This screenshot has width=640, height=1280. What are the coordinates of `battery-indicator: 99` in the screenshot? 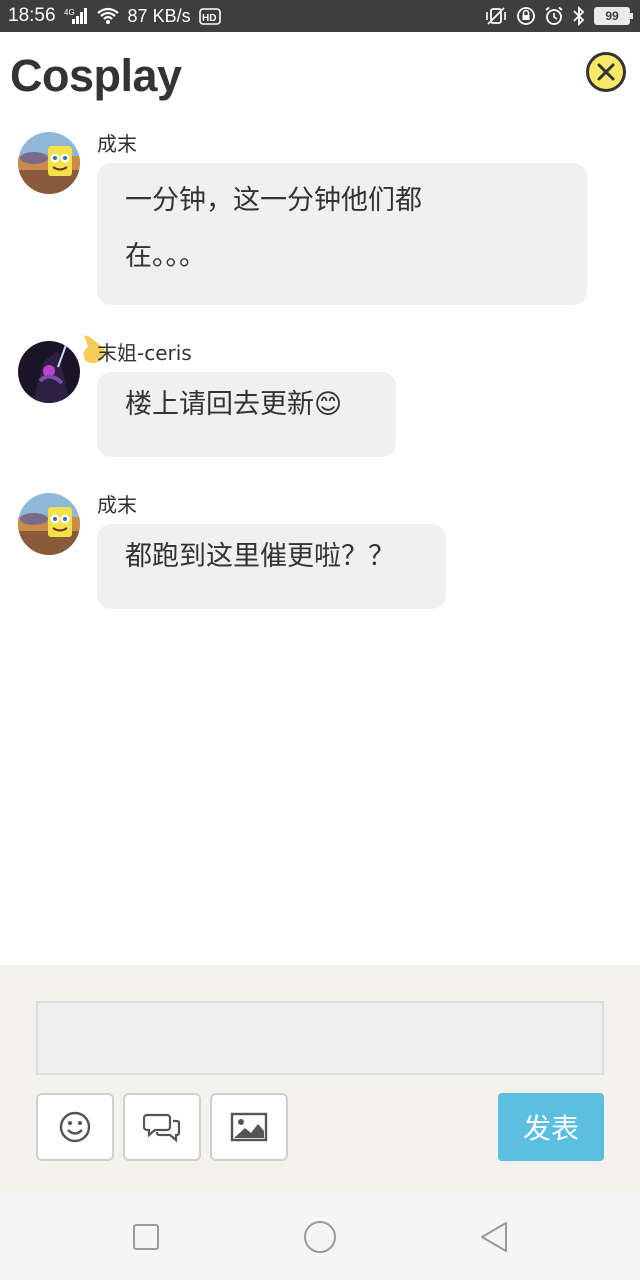 It's located at (613, 16).